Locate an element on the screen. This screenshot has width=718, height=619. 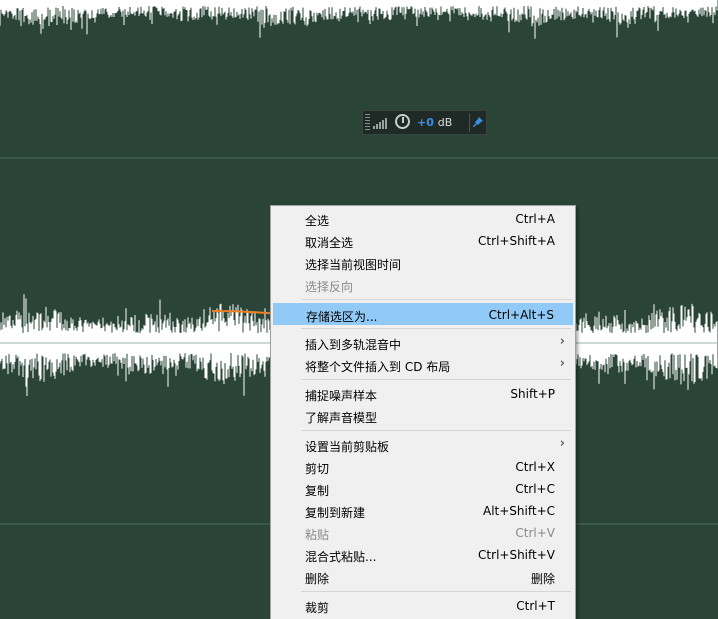
volume-value: +0 is located at coordinates (425, 122).